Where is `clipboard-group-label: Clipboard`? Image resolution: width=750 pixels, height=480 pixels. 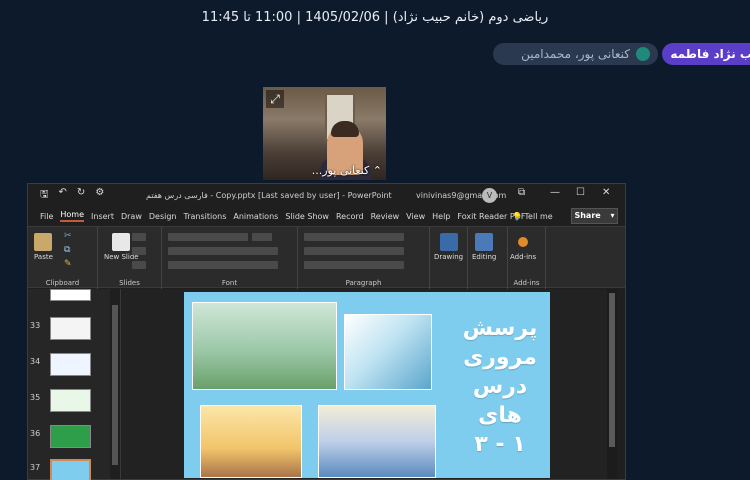 clipboard-group-label: Clipboard is located at coordinates (62, 283).